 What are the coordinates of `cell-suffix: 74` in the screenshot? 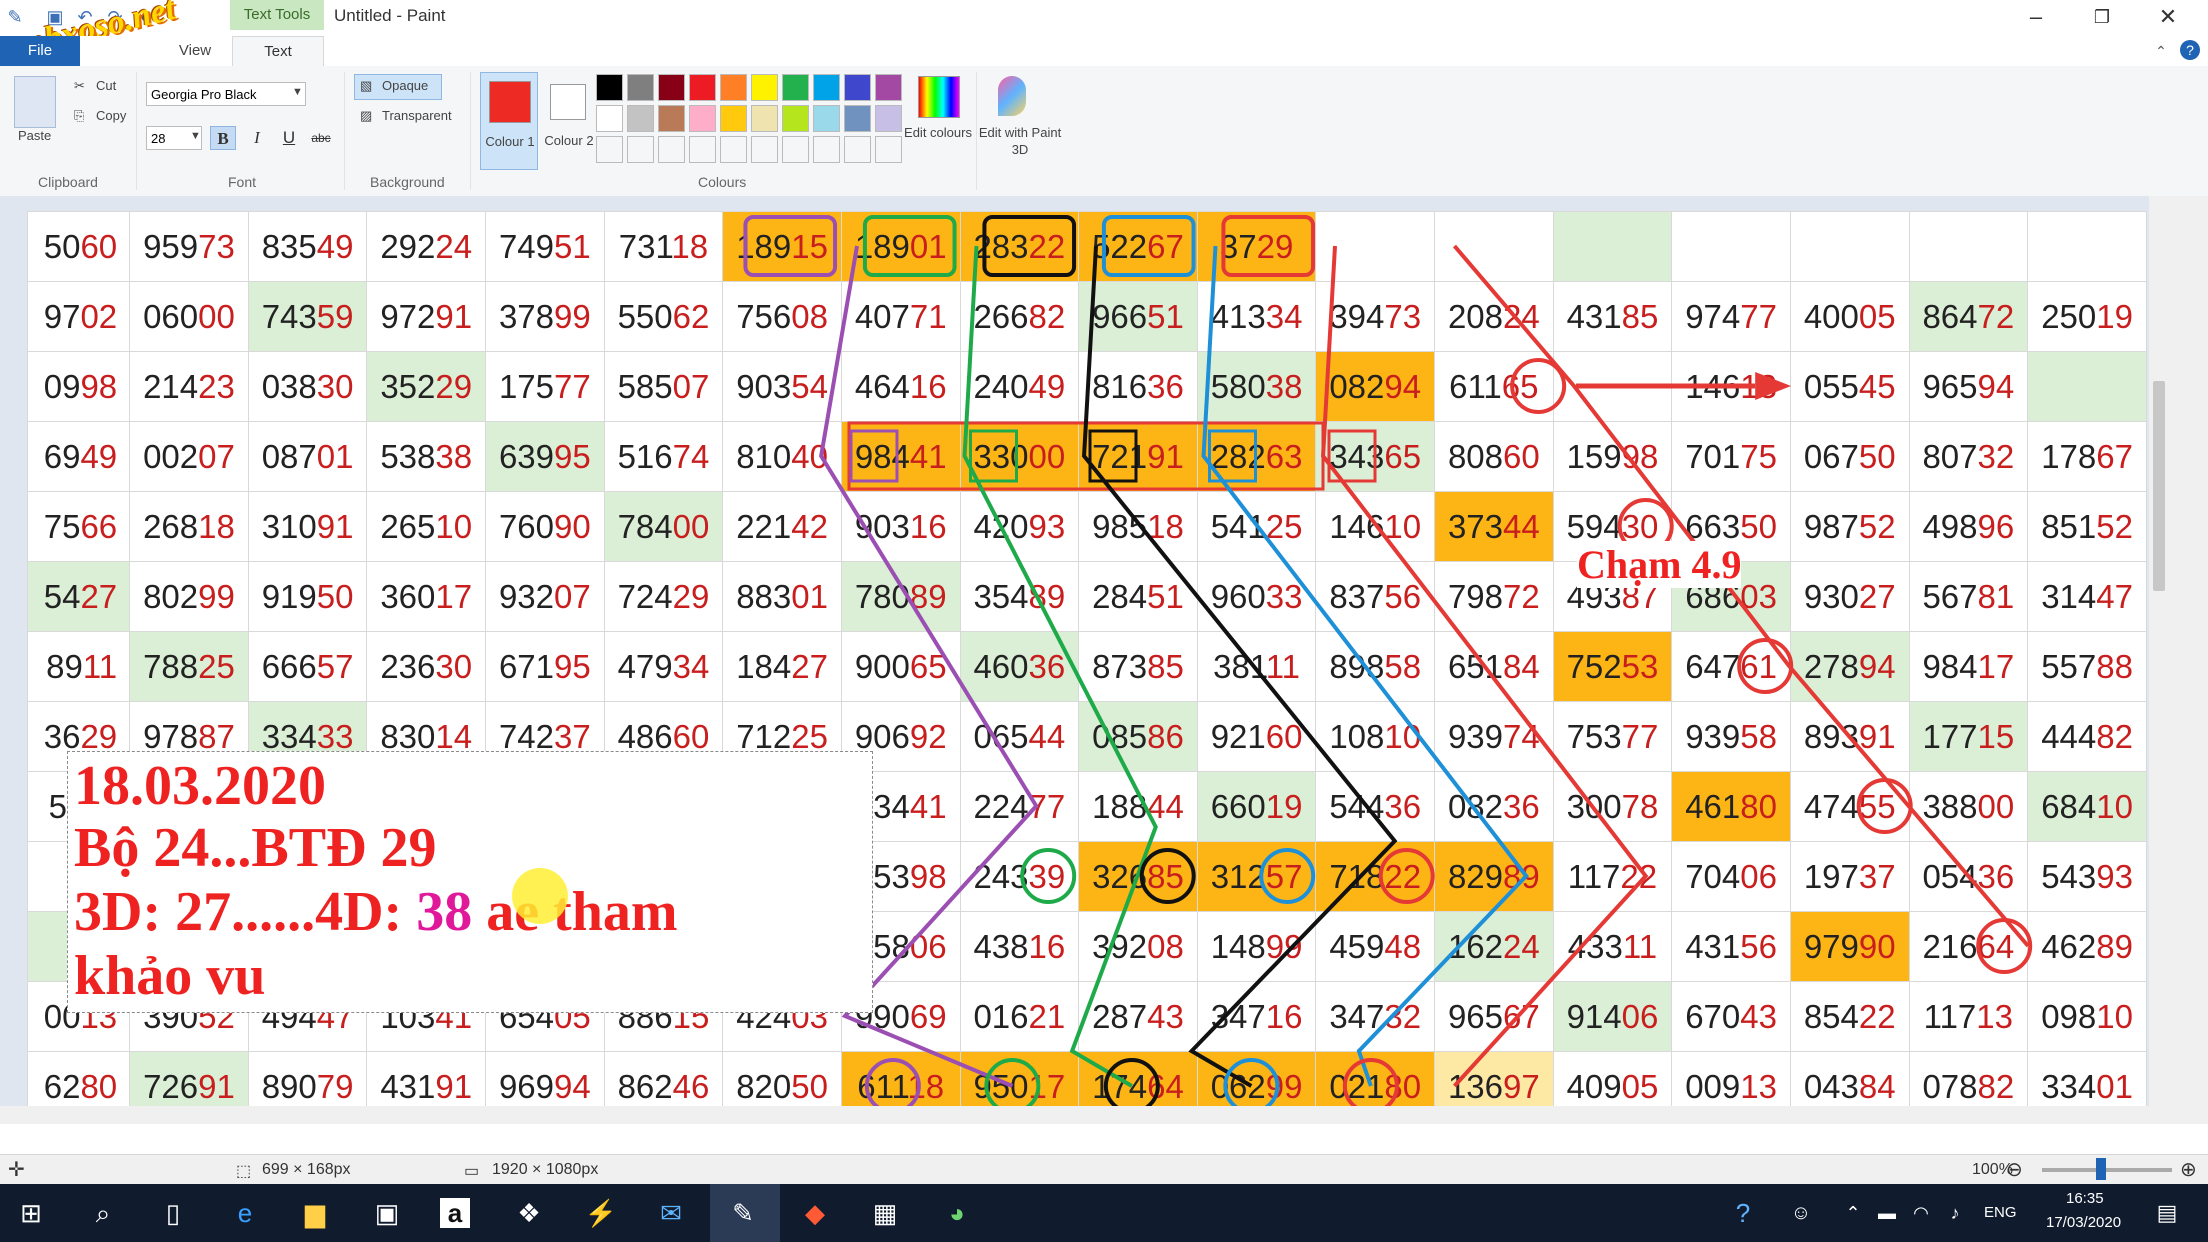 It's located at (691, 456).